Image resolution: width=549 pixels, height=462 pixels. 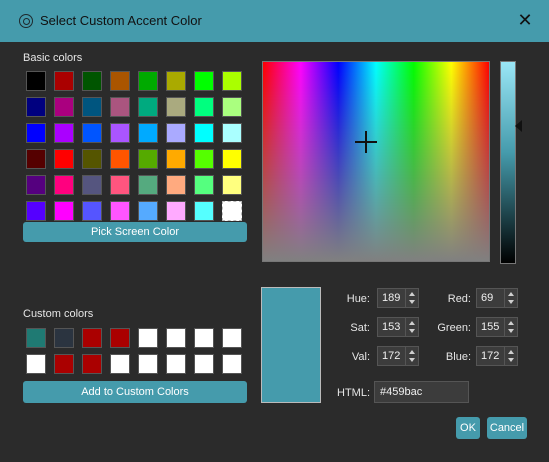 What do you see at coordinates (525, 20) in the screenshot?
I see `close-icon: ✕` at bounding box center [525, 20].